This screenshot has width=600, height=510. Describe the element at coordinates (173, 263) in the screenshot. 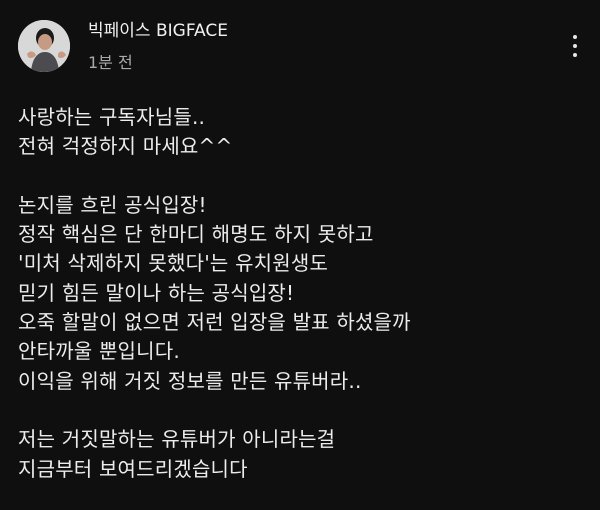

I see `post-line: '미처 삭제하지 못했다'는 유치원생도` at that location.